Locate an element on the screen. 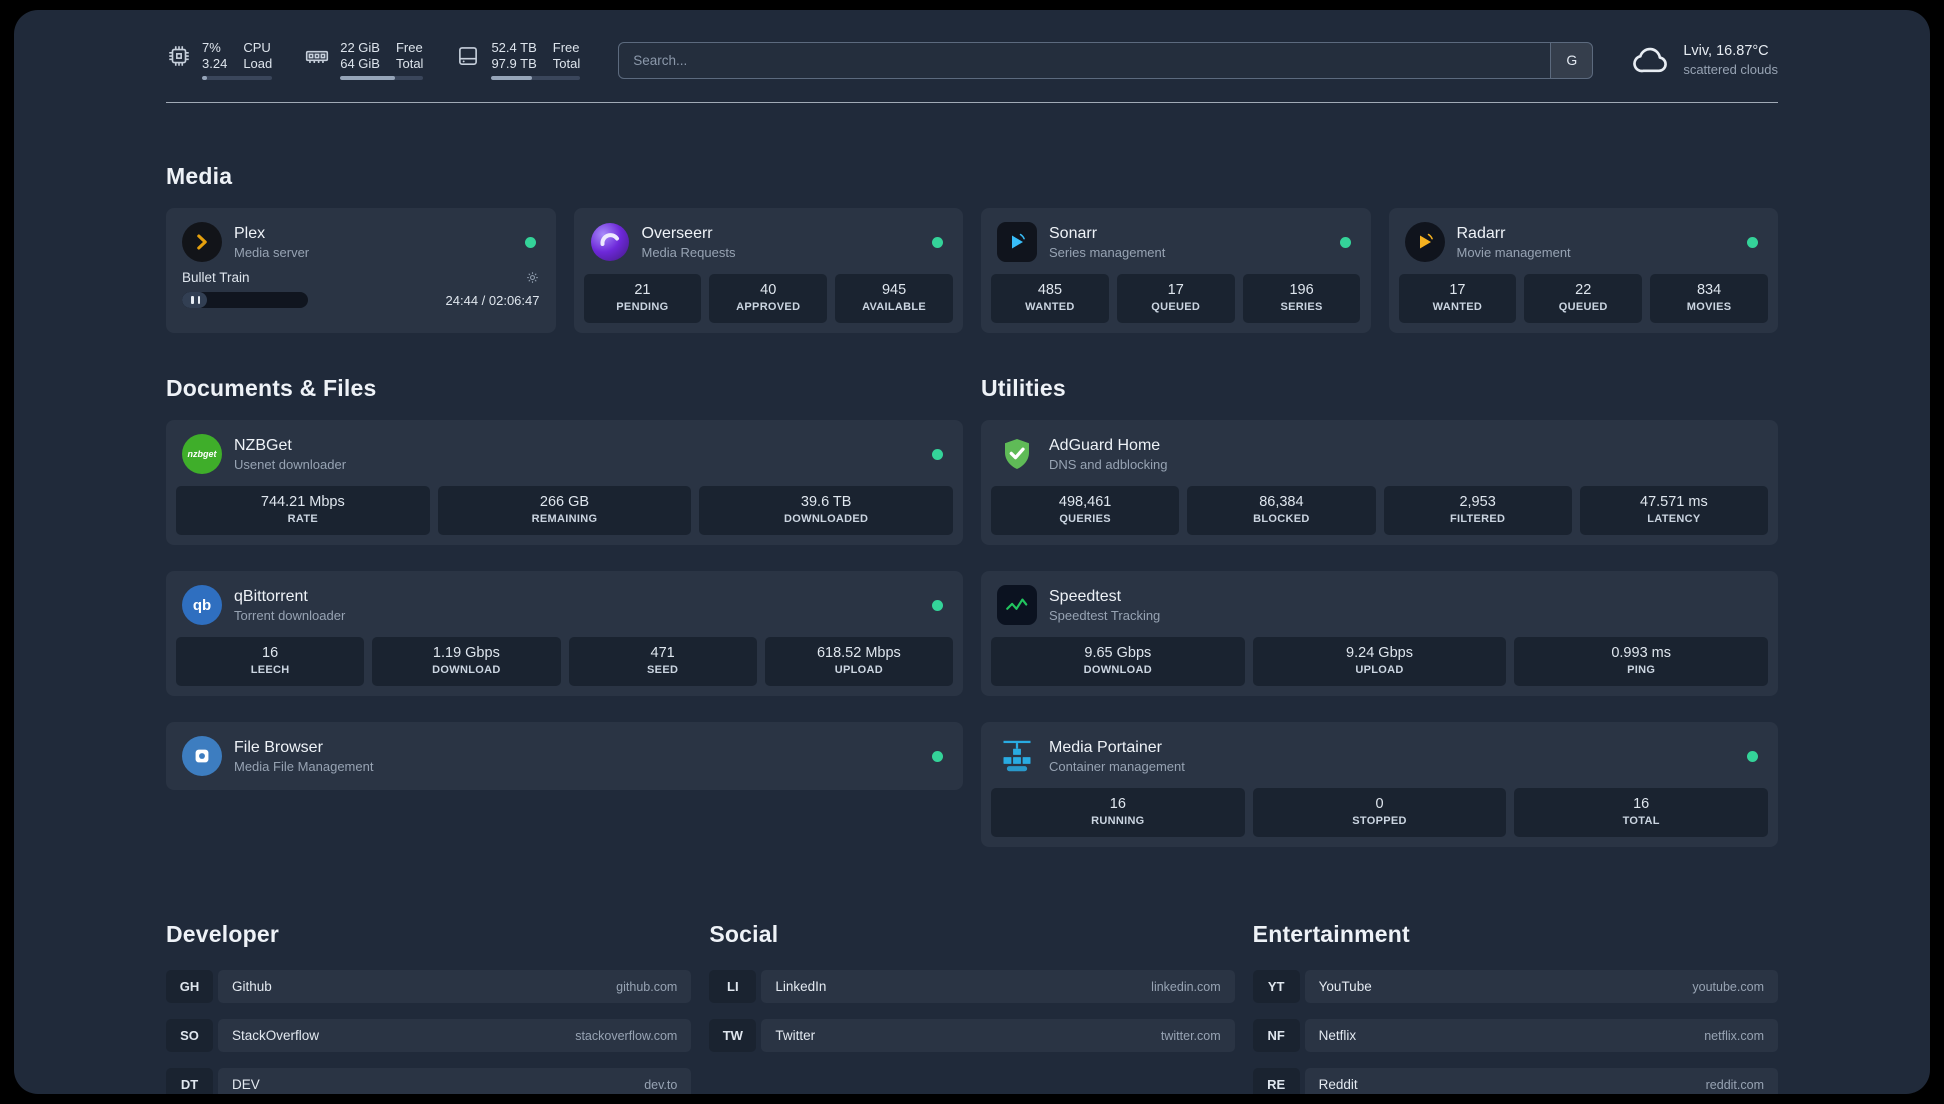  bookmark-body: Reddit reddit.com is located at coordinates (1541, 1081).